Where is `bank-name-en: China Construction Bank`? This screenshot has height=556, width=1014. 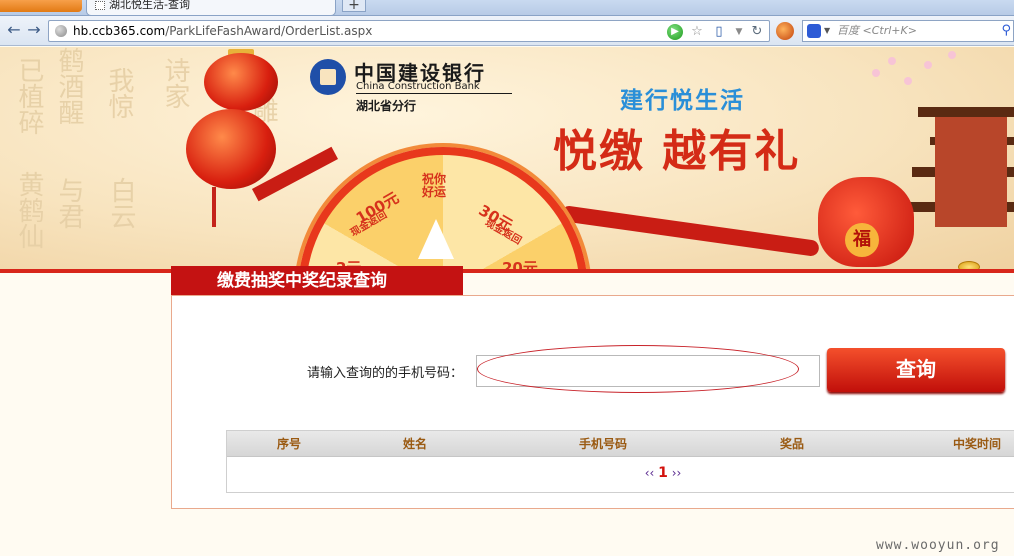
bank-name-en: China Construction Bank is located at coordinates (434, 87).